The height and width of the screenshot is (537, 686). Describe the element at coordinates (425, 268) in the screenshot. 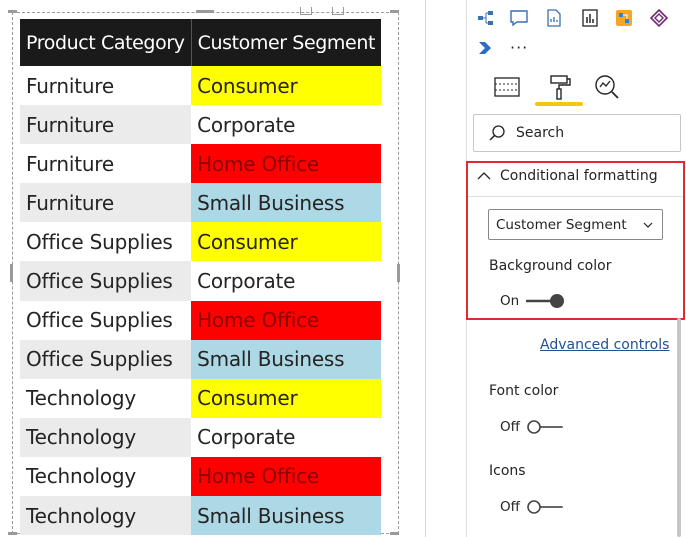

I see `canvas-divider` at that location.